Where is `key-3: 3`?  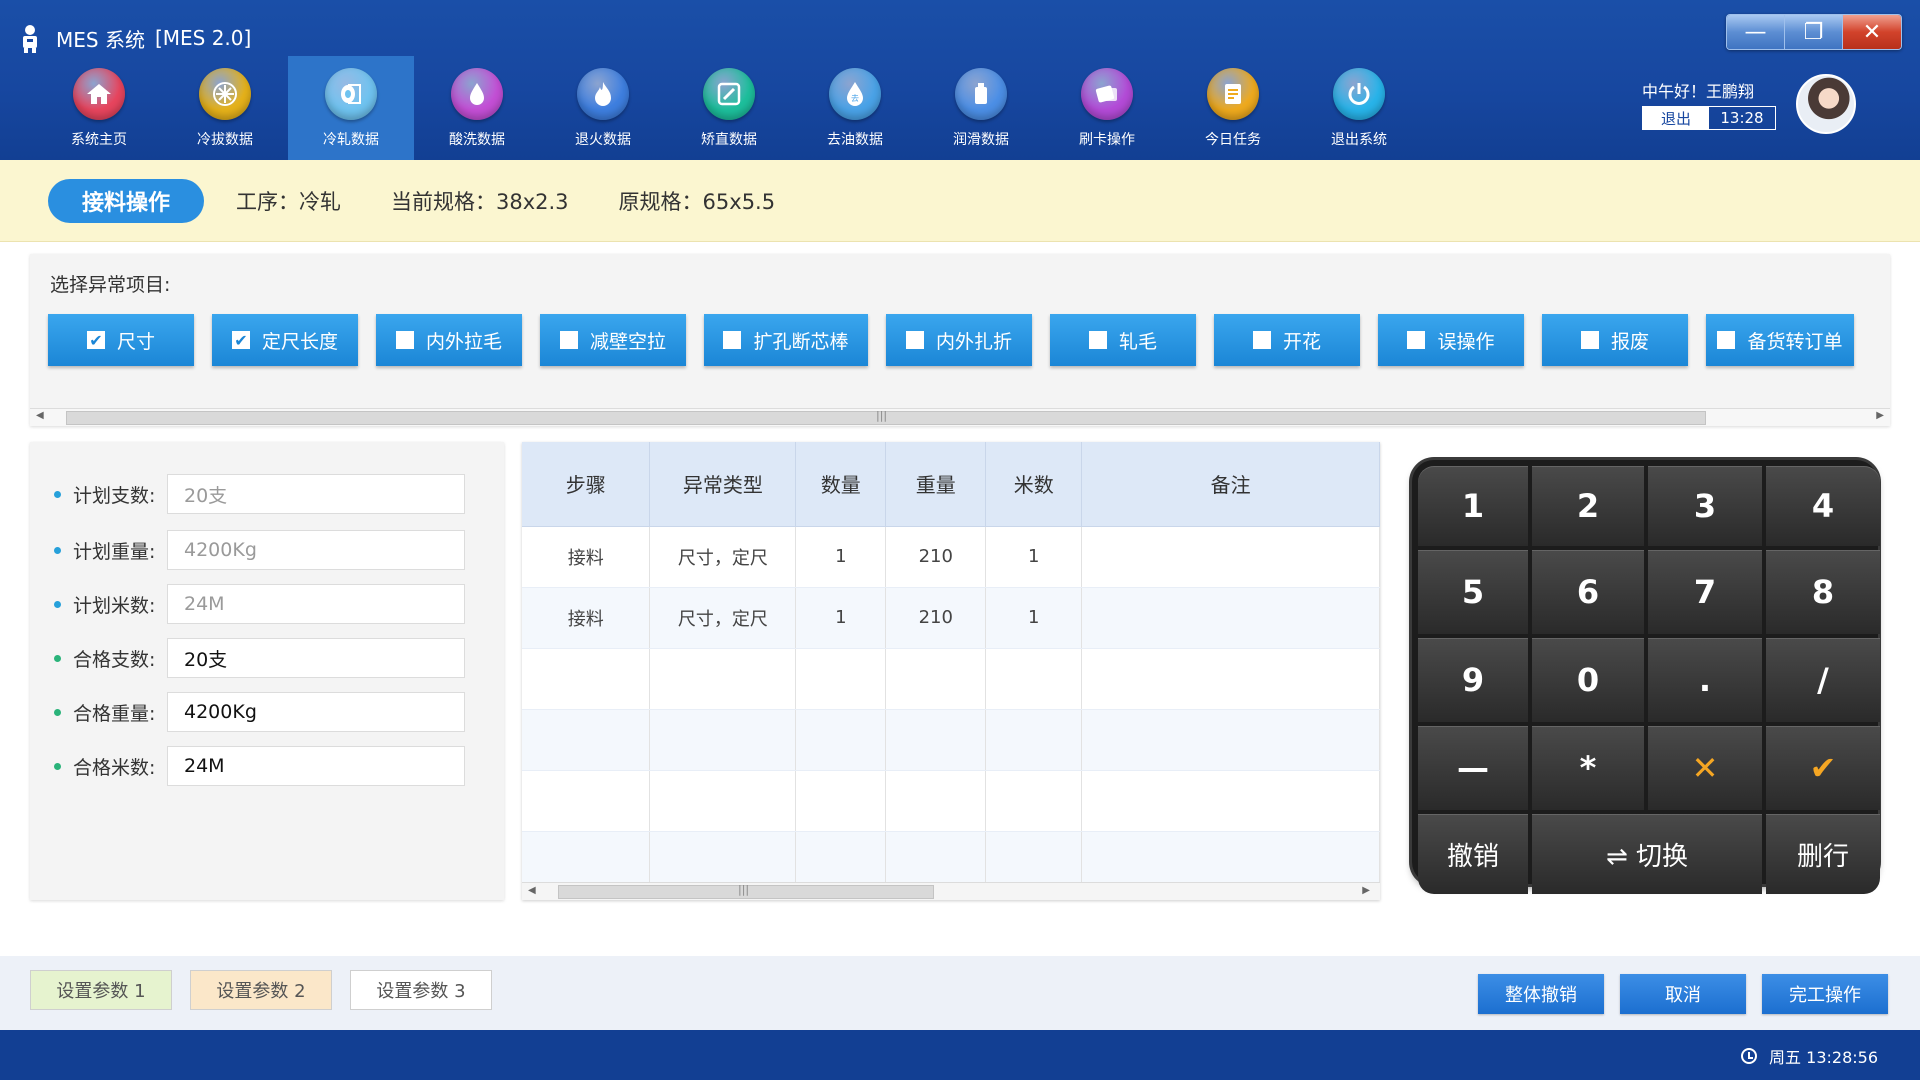
key-3: 3 is located at coordinates (1705, 506).